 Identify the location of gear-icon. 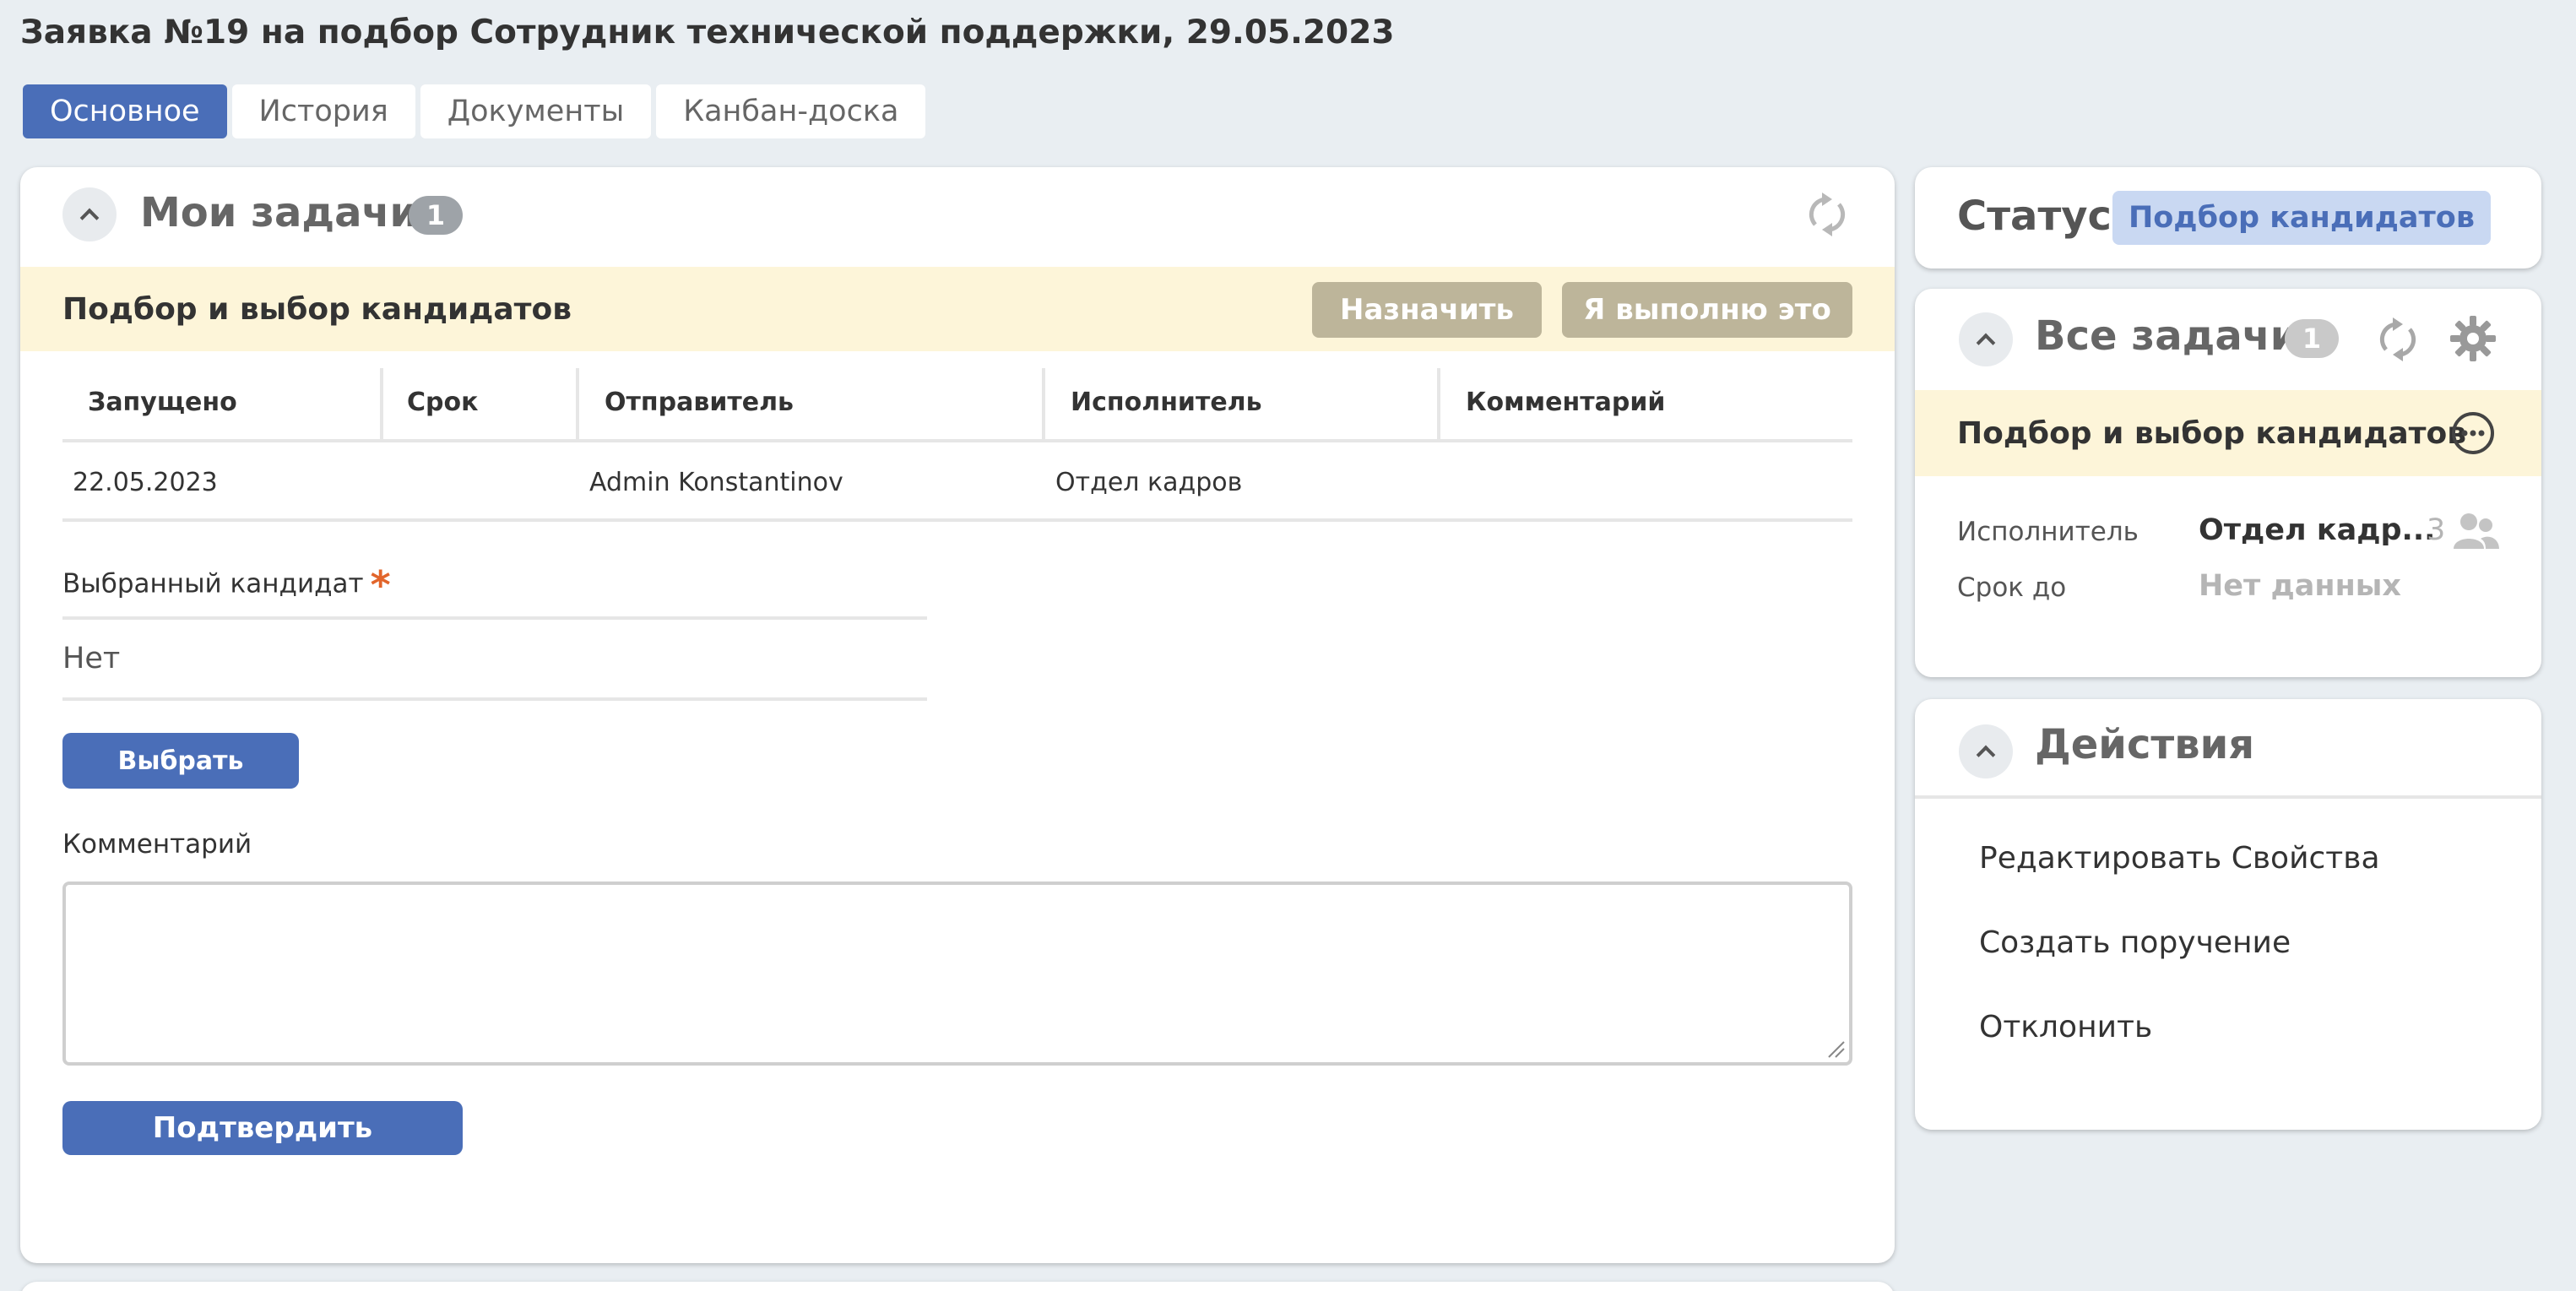
(2473, 339).